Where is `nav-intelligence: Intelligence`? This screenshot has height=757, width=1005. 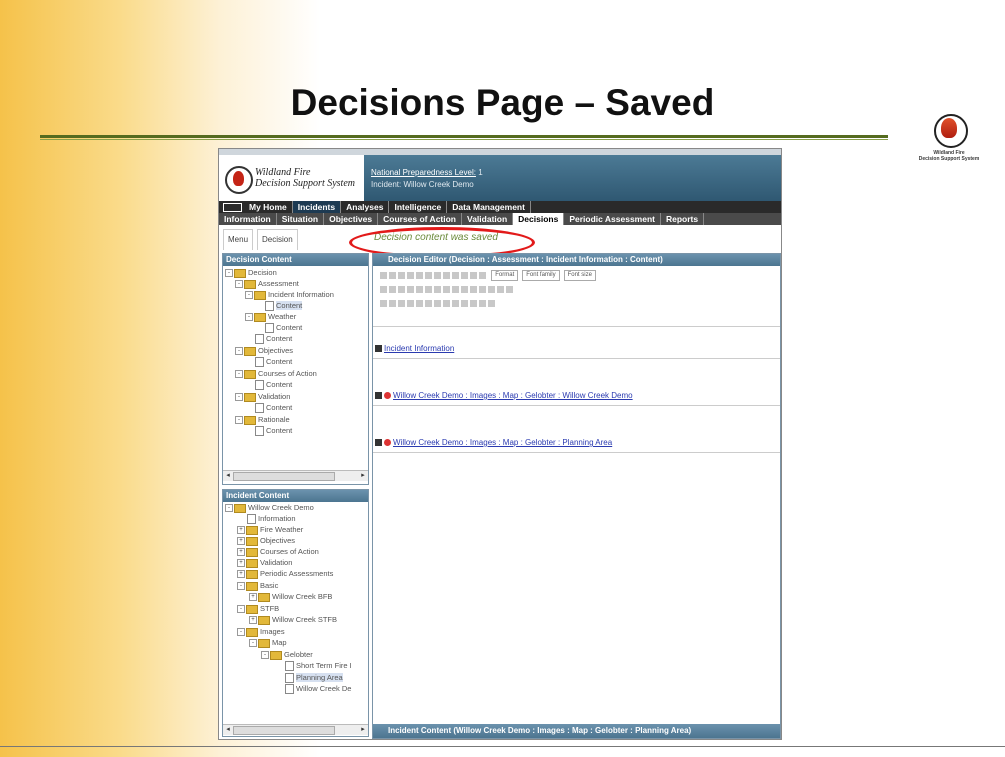 nav-intelligence: Intelligence is located at coordinates (418, 207).